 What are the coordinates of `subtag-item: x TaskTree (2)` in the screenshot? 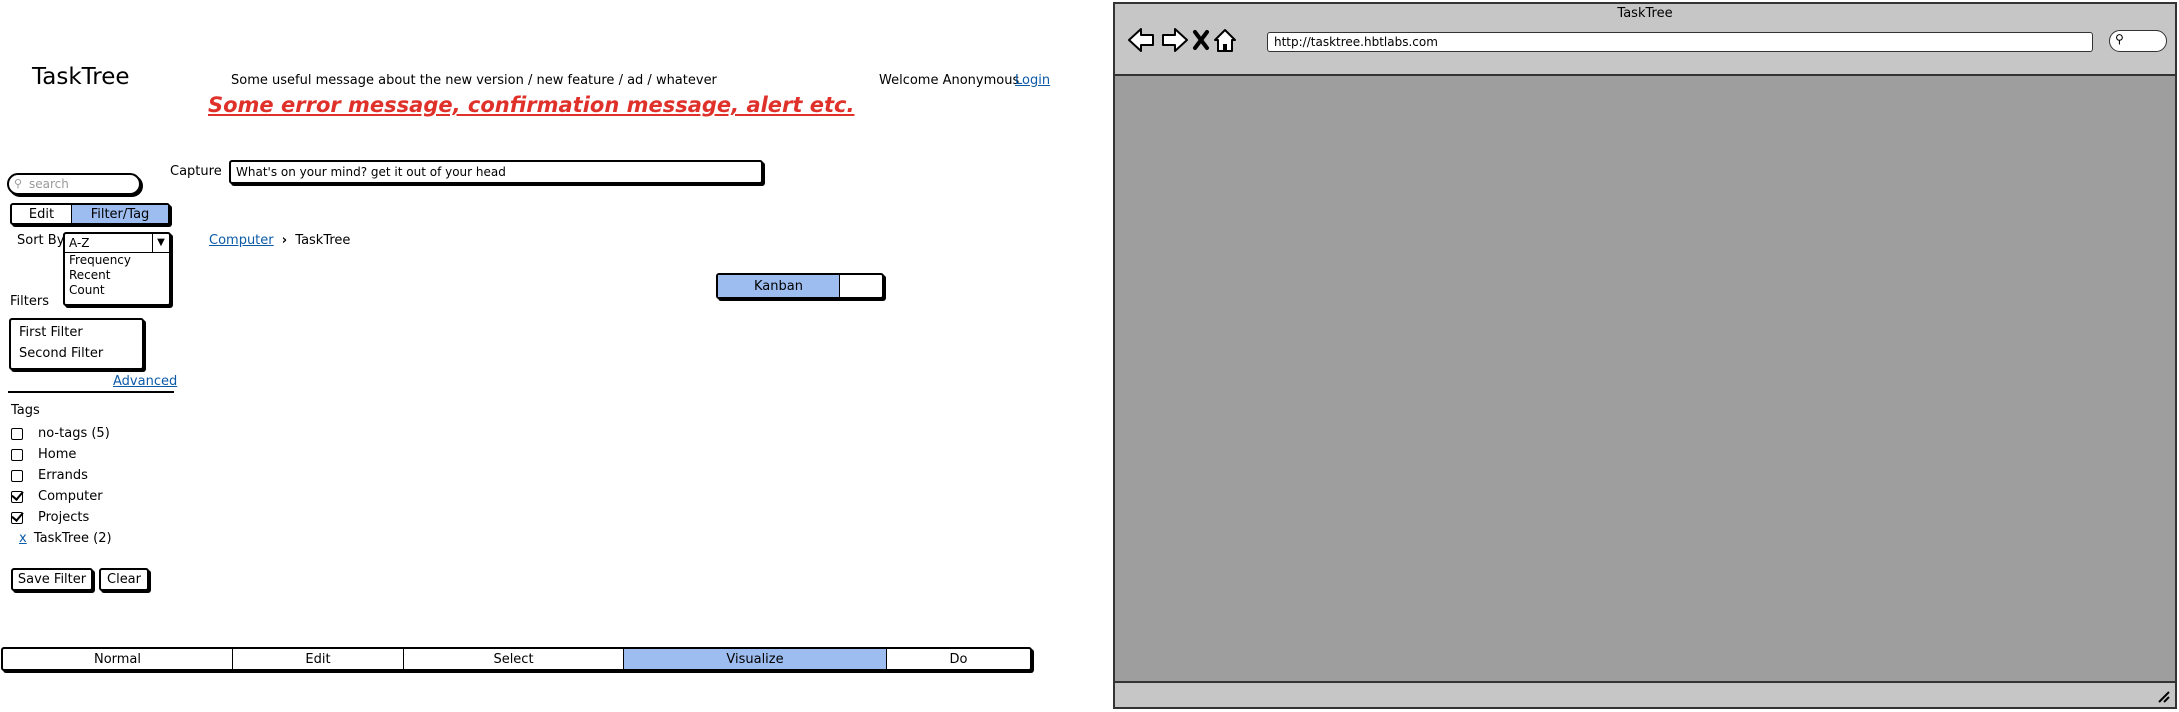 It's located at (65, 538).